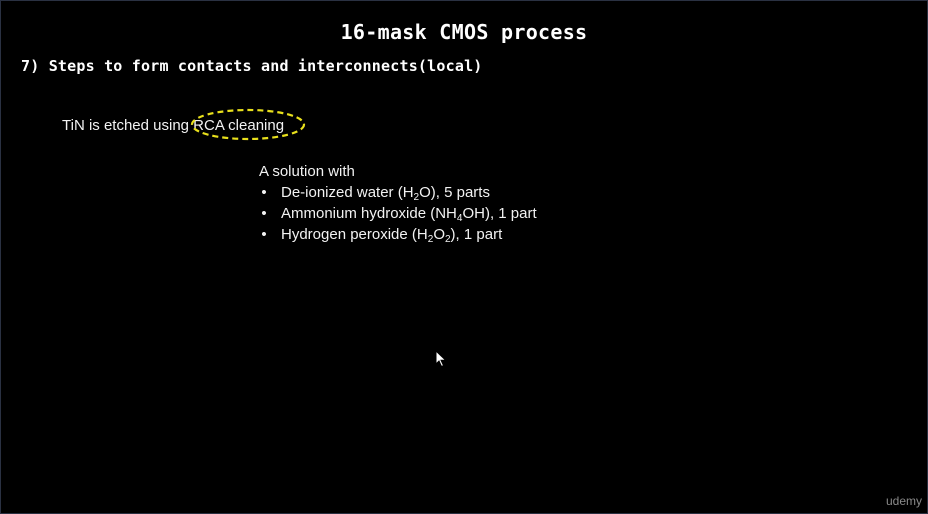 The height and width of the screenshot is (514, 928). What do you see at coordinates (441, 359) in the screenshot?
I see `mouse-cursor-icon` at bounding box center [441, 359].